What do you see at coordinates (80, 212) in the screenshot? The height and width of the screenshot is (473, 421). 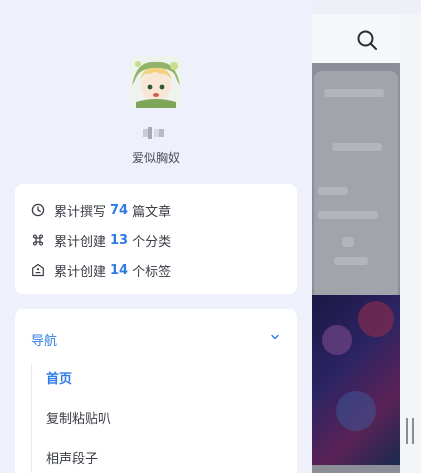 I see `stat-prefix: 累计撰写` at bounding box center [80, 212].